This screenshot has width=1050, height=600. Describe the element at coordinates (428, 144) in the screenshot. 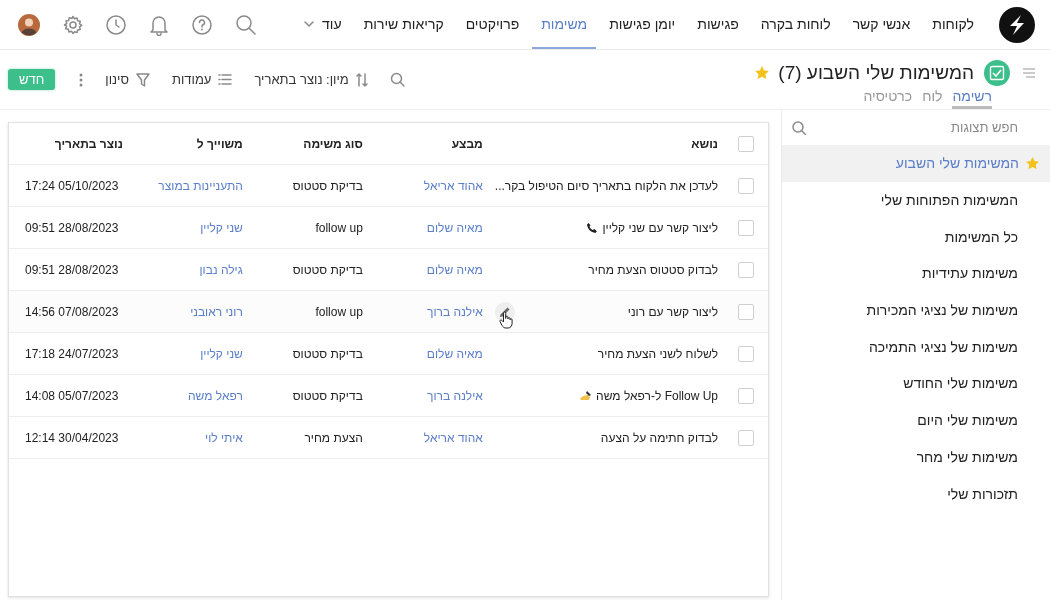

I see `column-header: מבצע` at that location.